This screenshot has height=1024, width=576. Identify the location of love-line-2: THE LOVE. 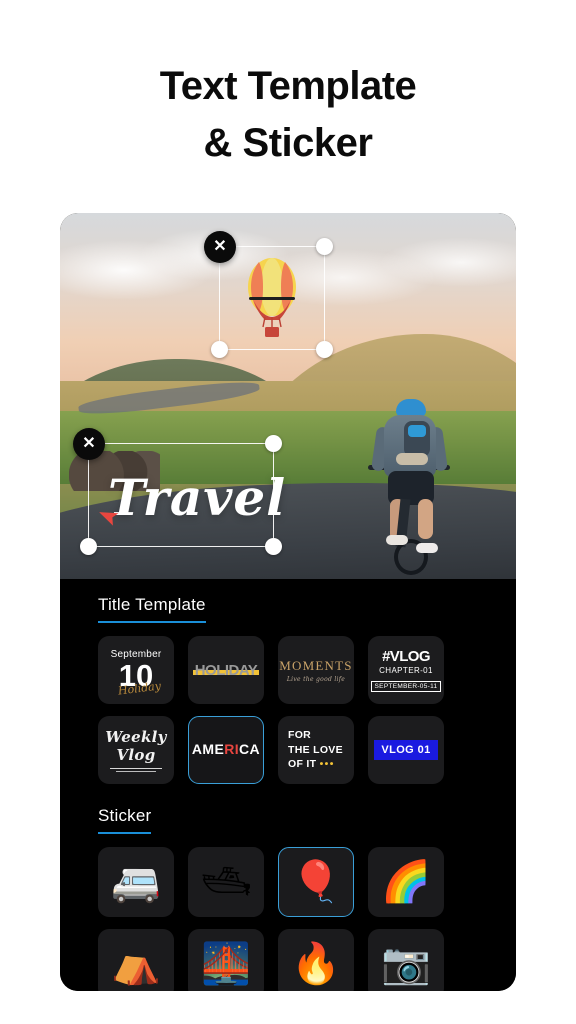
(315, 749).